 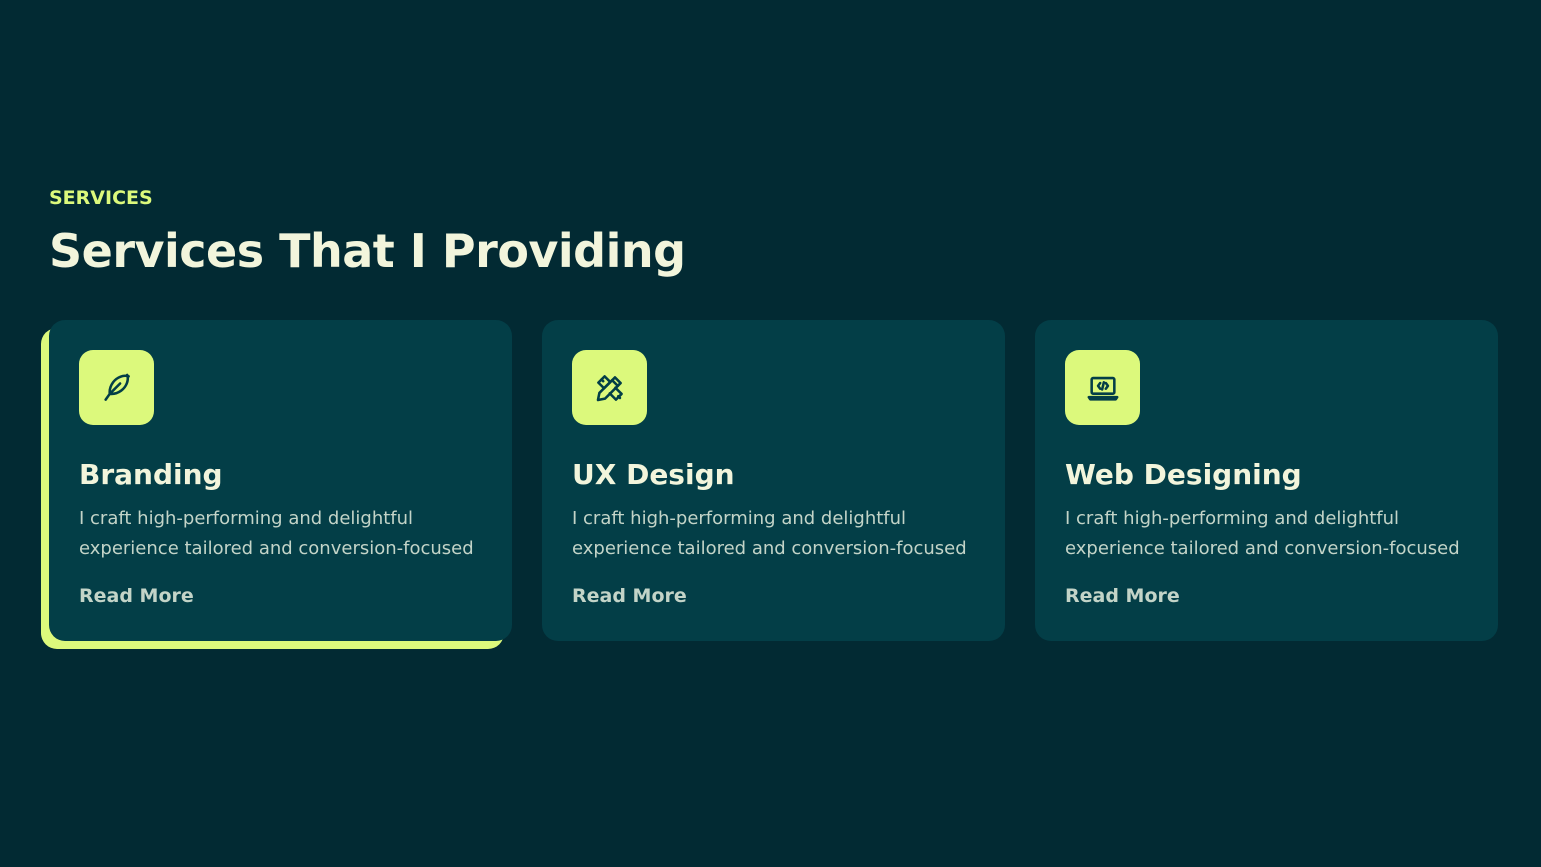 What do you see at coordinates (1102, 387) in the screenshot?
I see `laptop-code-icon` at bounding box center [1102, 387].